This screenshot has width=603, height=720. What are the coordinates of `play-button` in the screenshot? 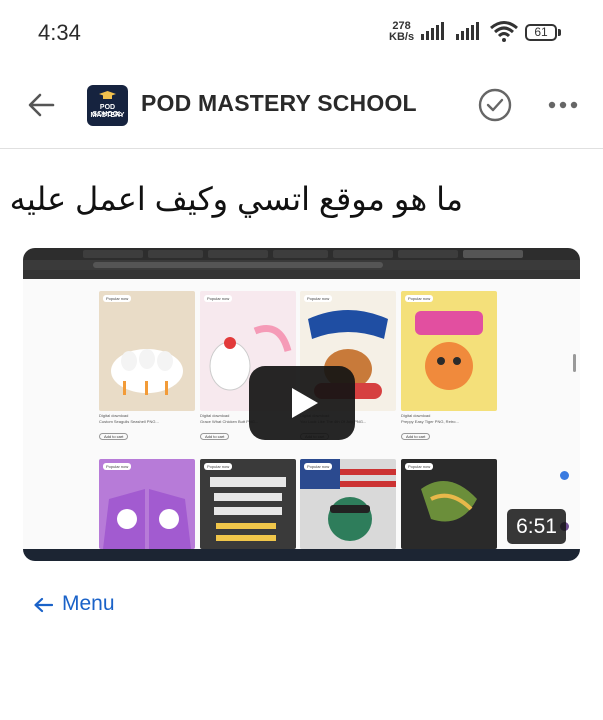 It's located at (302, 403).